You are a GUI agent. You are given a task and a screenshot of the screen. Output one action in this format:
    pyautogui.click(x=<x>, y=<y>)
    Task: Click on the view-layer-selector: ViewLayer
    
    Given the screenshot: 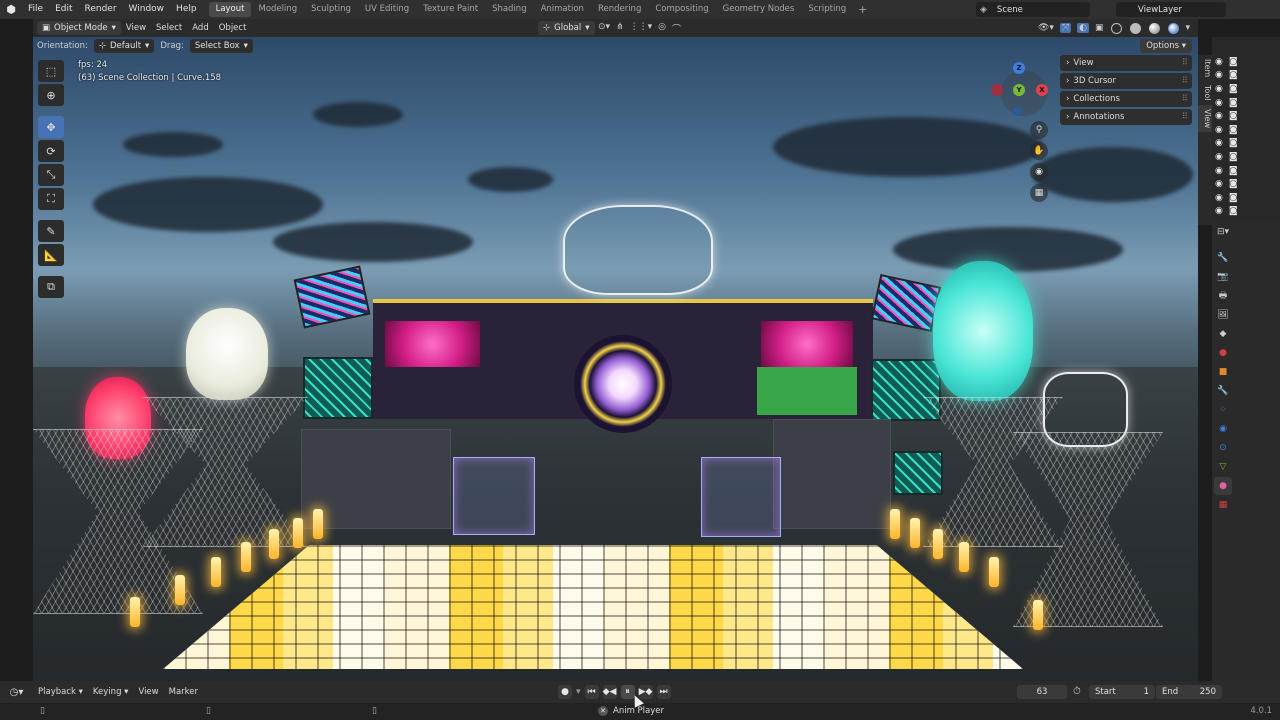 What is the action you would take?
    pyautogui.click(x=1171, y=9)
    